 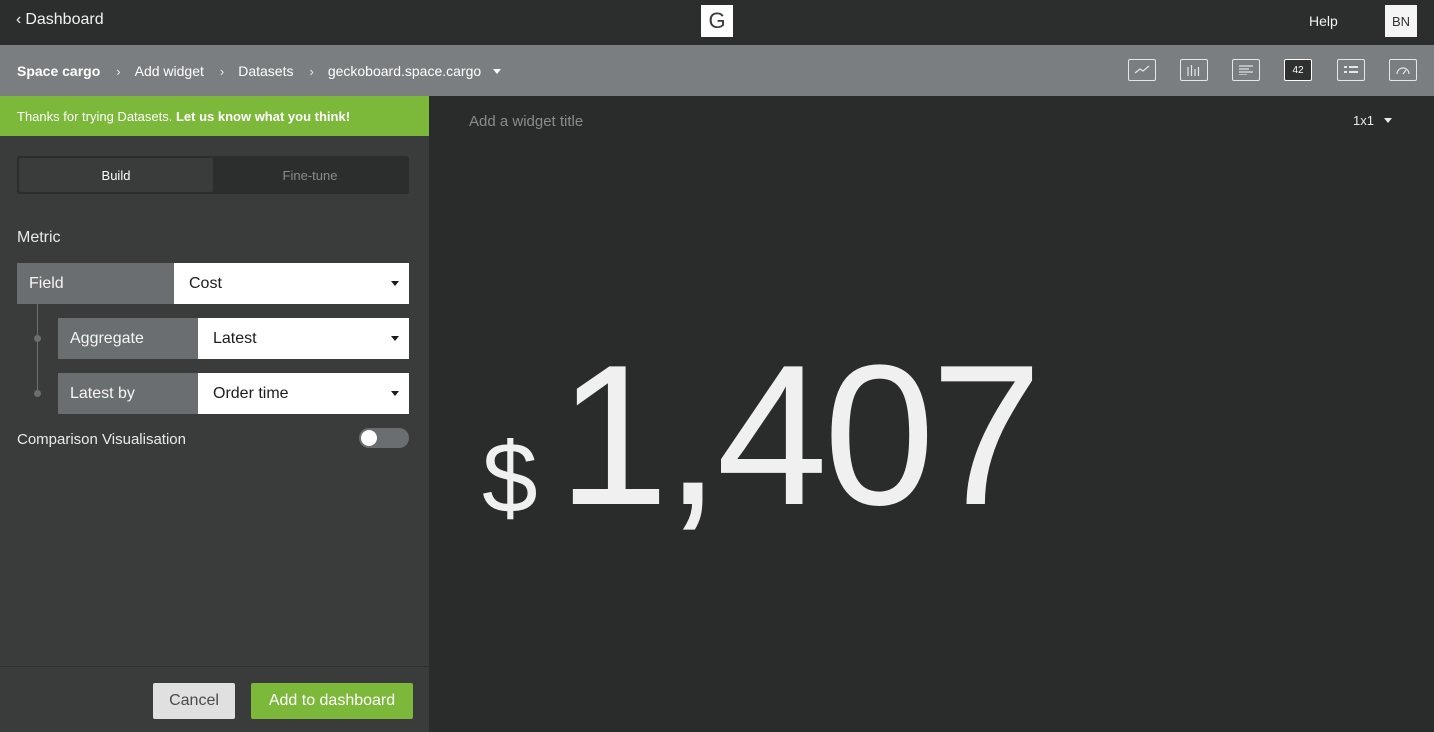 What do you see at coordinates (194, 701) in the screenshot?
I see `cancel-button: Cancel` at bounding box center [194, 701].